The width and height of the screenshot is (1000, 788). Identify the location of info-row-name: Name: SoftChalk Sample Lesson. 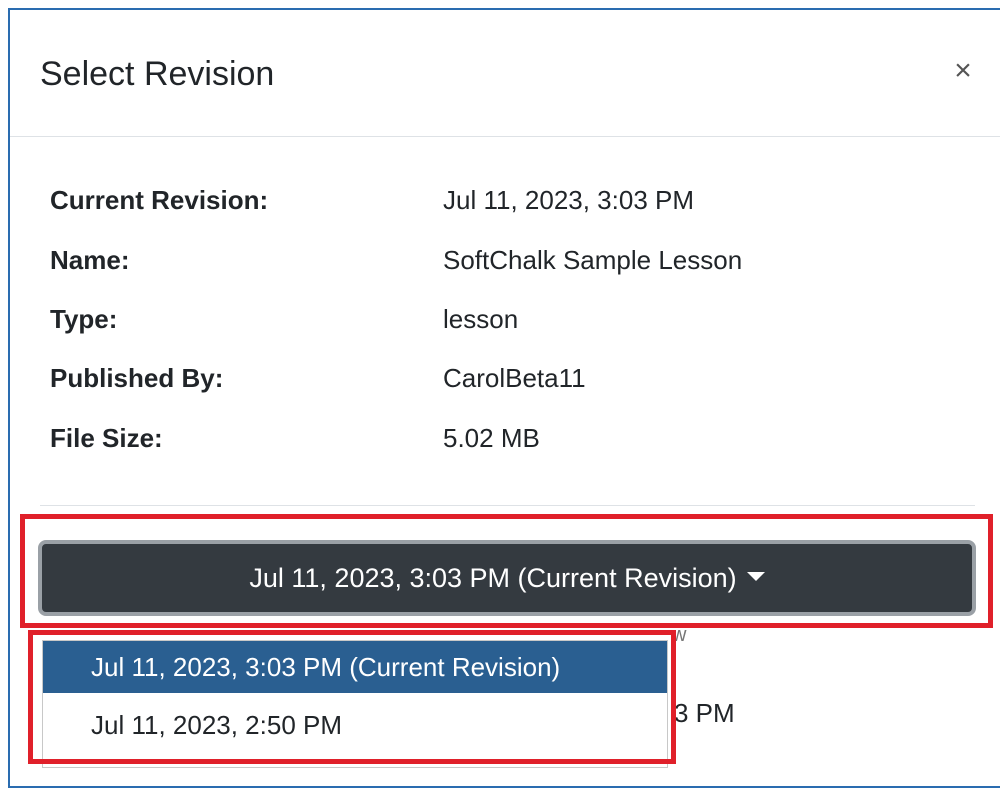
(500, 260).